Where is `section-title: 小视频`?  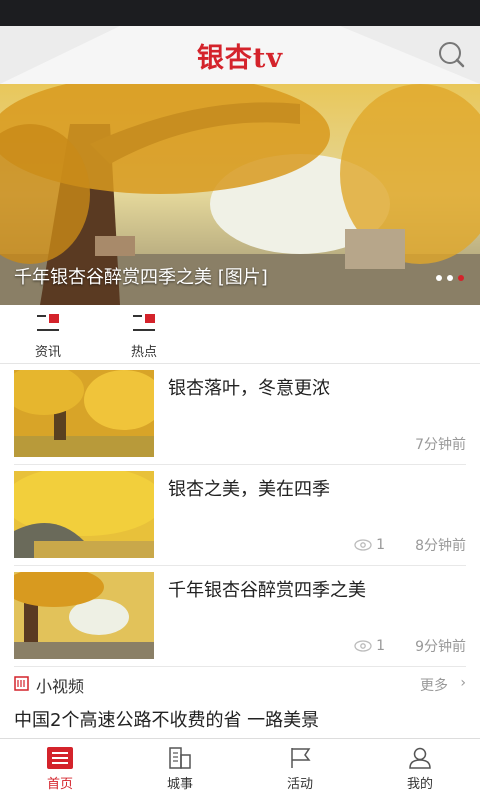 section-title: 小视频 is located at coordinates (60, 686).